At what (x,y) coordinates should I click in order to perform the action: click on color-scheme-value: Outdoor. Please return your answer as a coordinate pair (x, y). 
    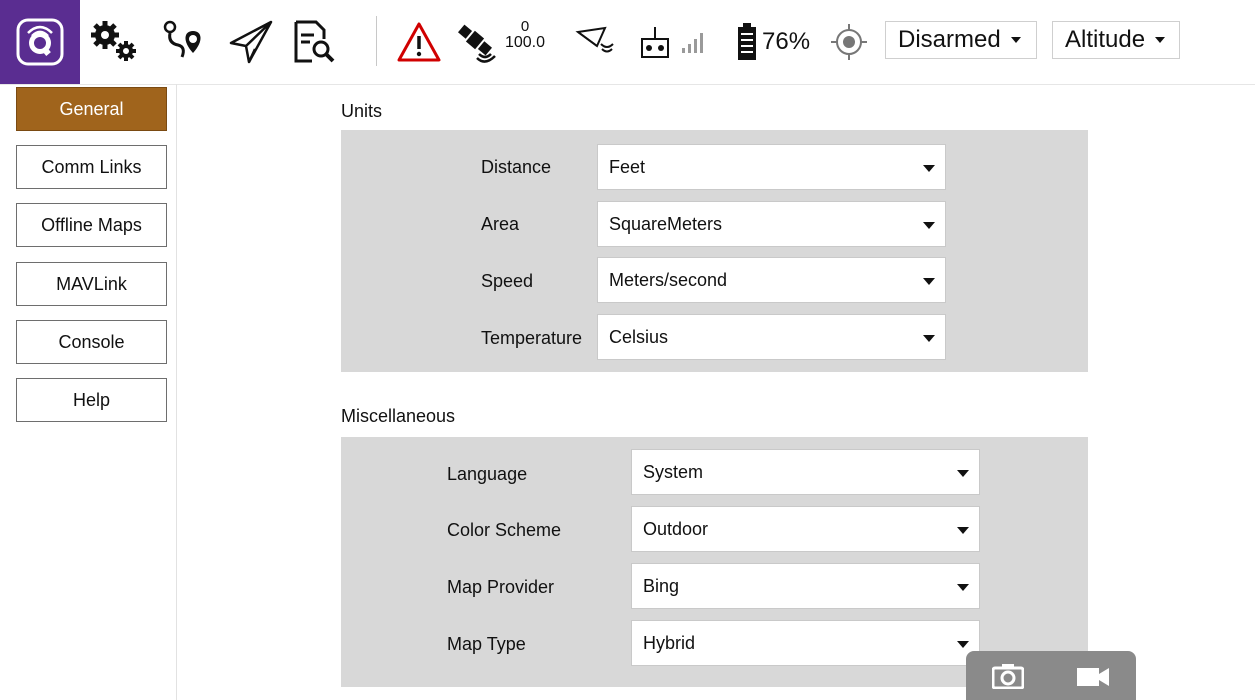
    Looking at the image, I should click on (676, 528).